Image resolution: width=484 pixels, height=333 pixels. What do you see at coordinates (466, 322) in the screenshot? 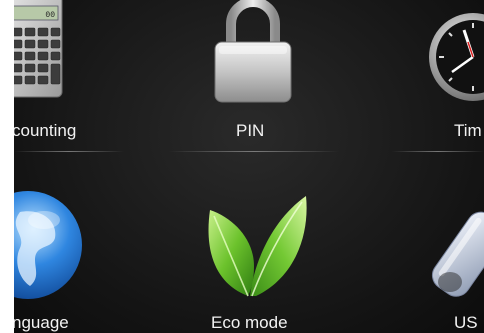
I see `tile-usb-label: US` at bounding box center [466, 322].